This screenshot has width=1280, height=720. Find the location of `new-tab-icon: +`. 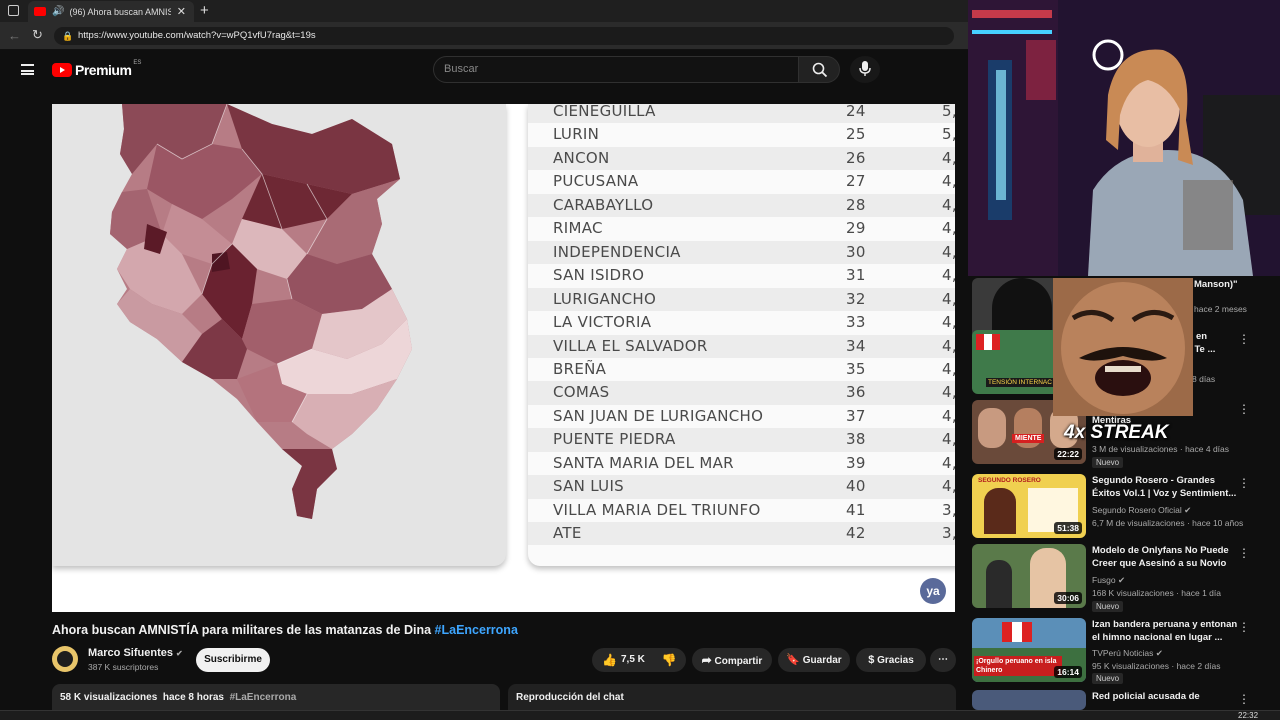

new-tab-icon: + is located at coordinates (204, 10).